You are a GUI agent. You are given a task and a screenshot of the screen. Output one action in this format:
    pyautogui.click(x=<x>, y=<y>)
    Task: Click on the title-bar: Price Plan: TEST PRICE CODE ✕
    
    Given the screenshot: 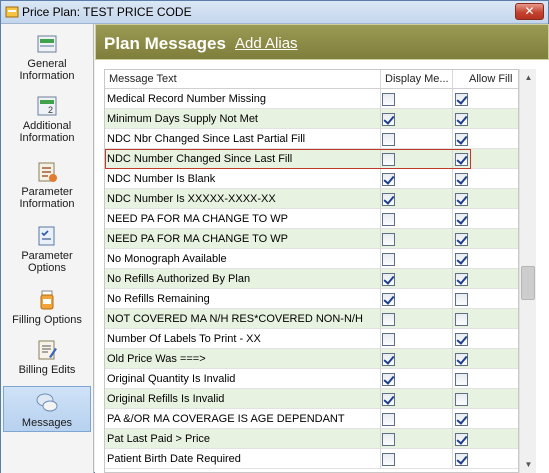 What is the action you would take?
    pyautogui.click(x=274, y=12)
    